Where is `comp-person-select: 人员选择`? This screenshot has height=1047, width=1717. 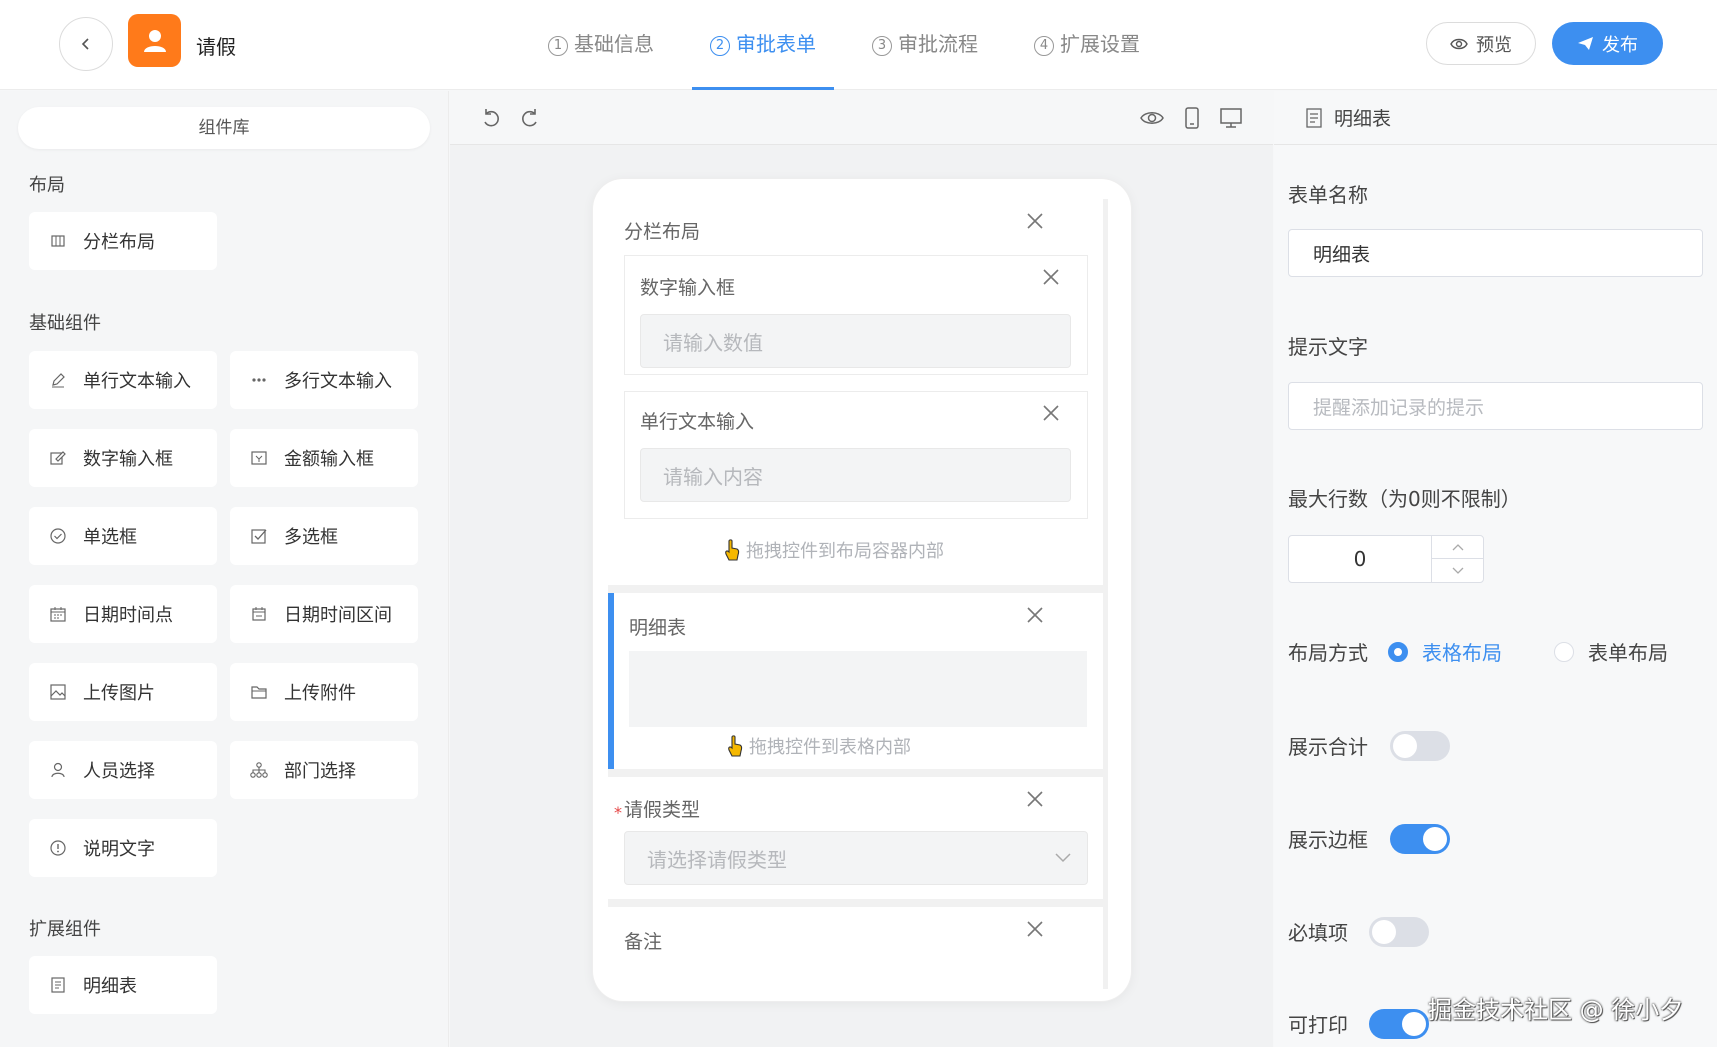 comp-person-select: 人员选择 is located at coordinates (123, 770).